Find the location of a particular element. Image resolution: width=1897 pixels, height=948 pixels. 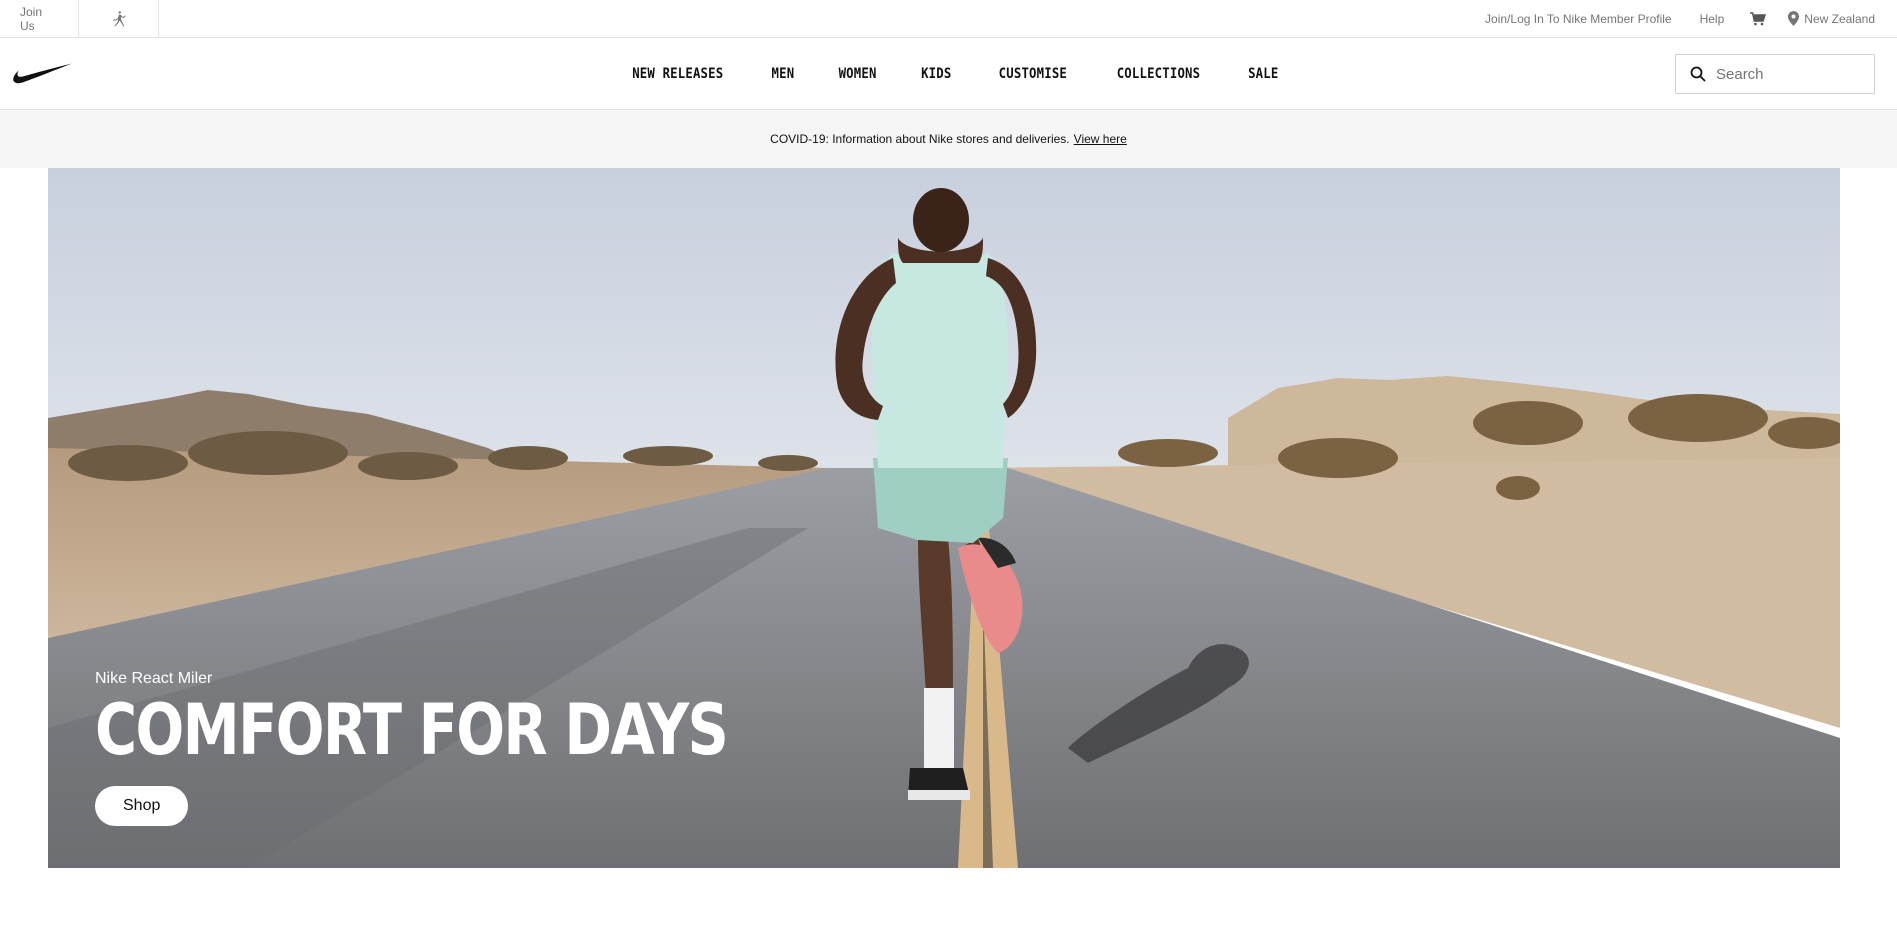

utility-left: Join Us is located at coordinates (79, 18).